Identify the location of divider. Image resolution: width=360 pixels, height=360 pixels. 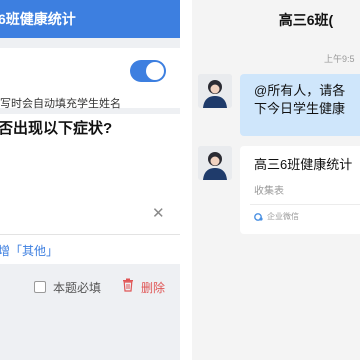
(90, 234).